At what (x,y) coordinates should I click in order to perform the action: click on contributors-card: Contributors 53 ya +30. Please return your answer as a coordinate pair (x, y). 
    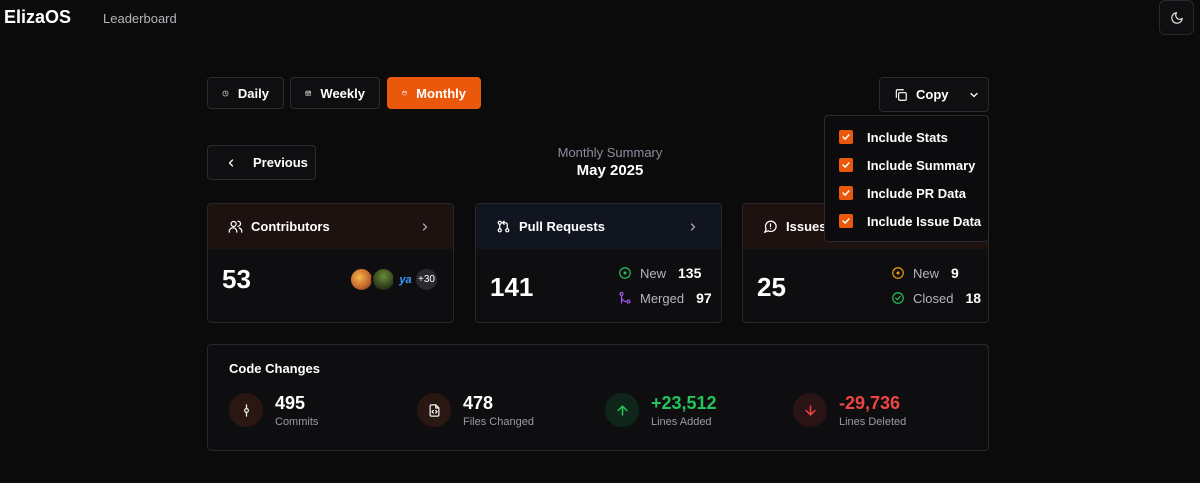
    Looking at the image, I should click on (330, 263).